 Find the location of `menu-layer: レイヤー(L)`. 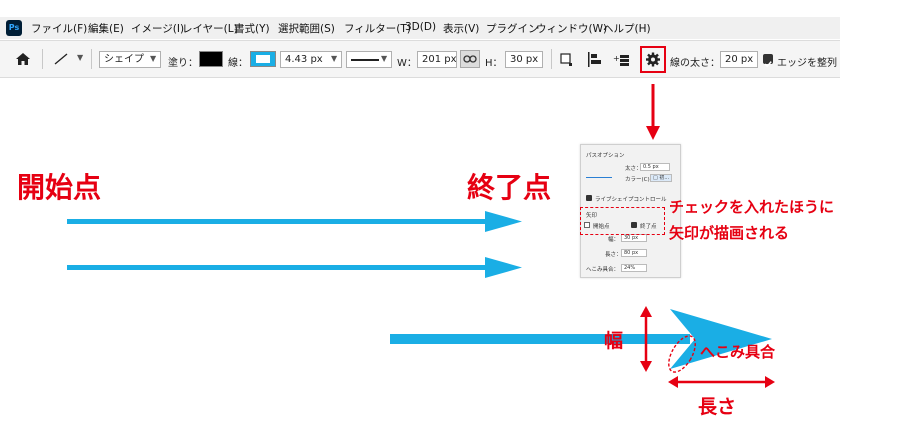

menu-layer: レイヤー(L) is located at coordinates (210, 28).